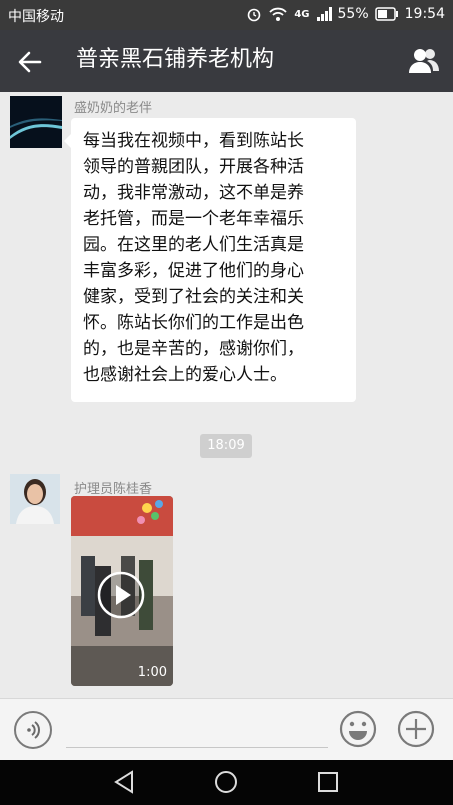 This screenshot has height=805, width=453. Describe the element at coordinates (254, 15) in the screenshot. I see `alarm-icon` at that location.